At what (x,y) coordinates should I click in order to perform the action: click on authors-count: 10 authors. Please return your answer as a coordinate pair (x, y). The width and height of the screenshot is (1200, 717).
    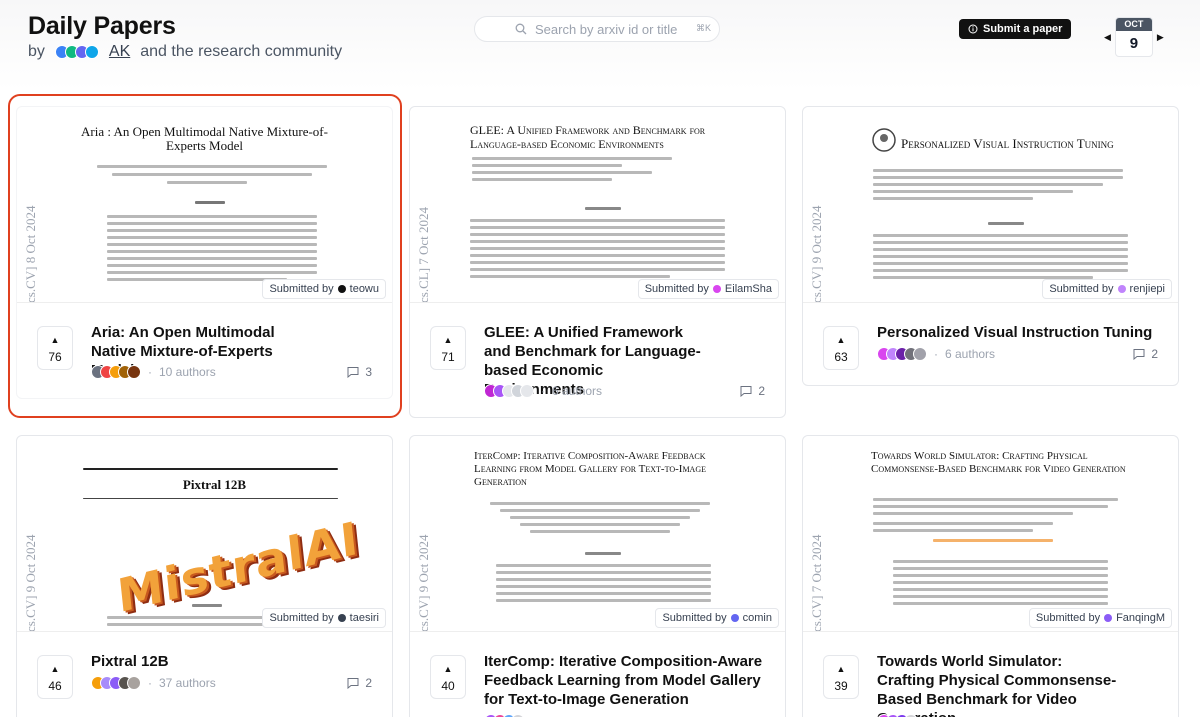
    Looking at the image, I should click on (187, 372).